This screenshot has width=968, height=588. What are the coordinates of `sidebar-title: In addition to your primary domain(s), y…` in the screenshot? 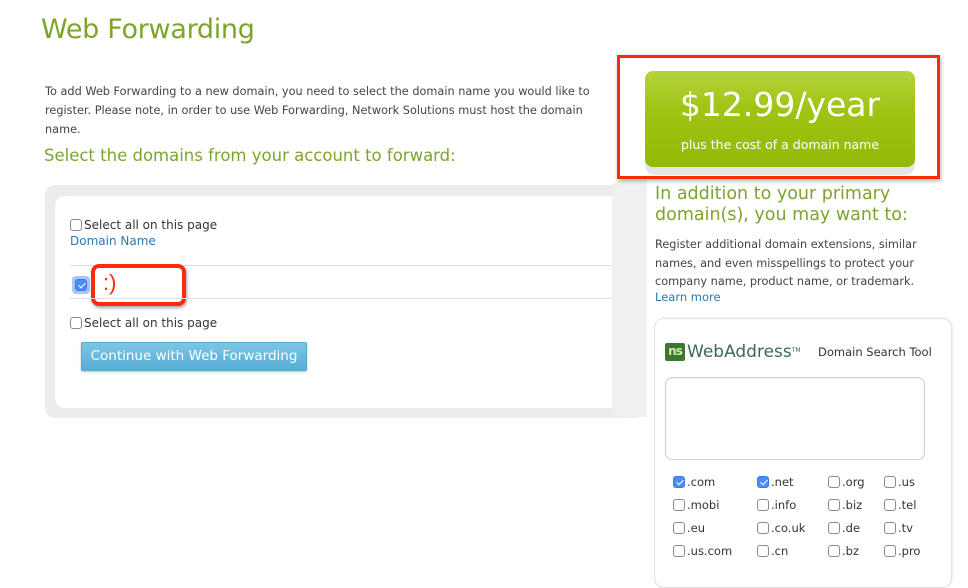 It's located at (781, 204).